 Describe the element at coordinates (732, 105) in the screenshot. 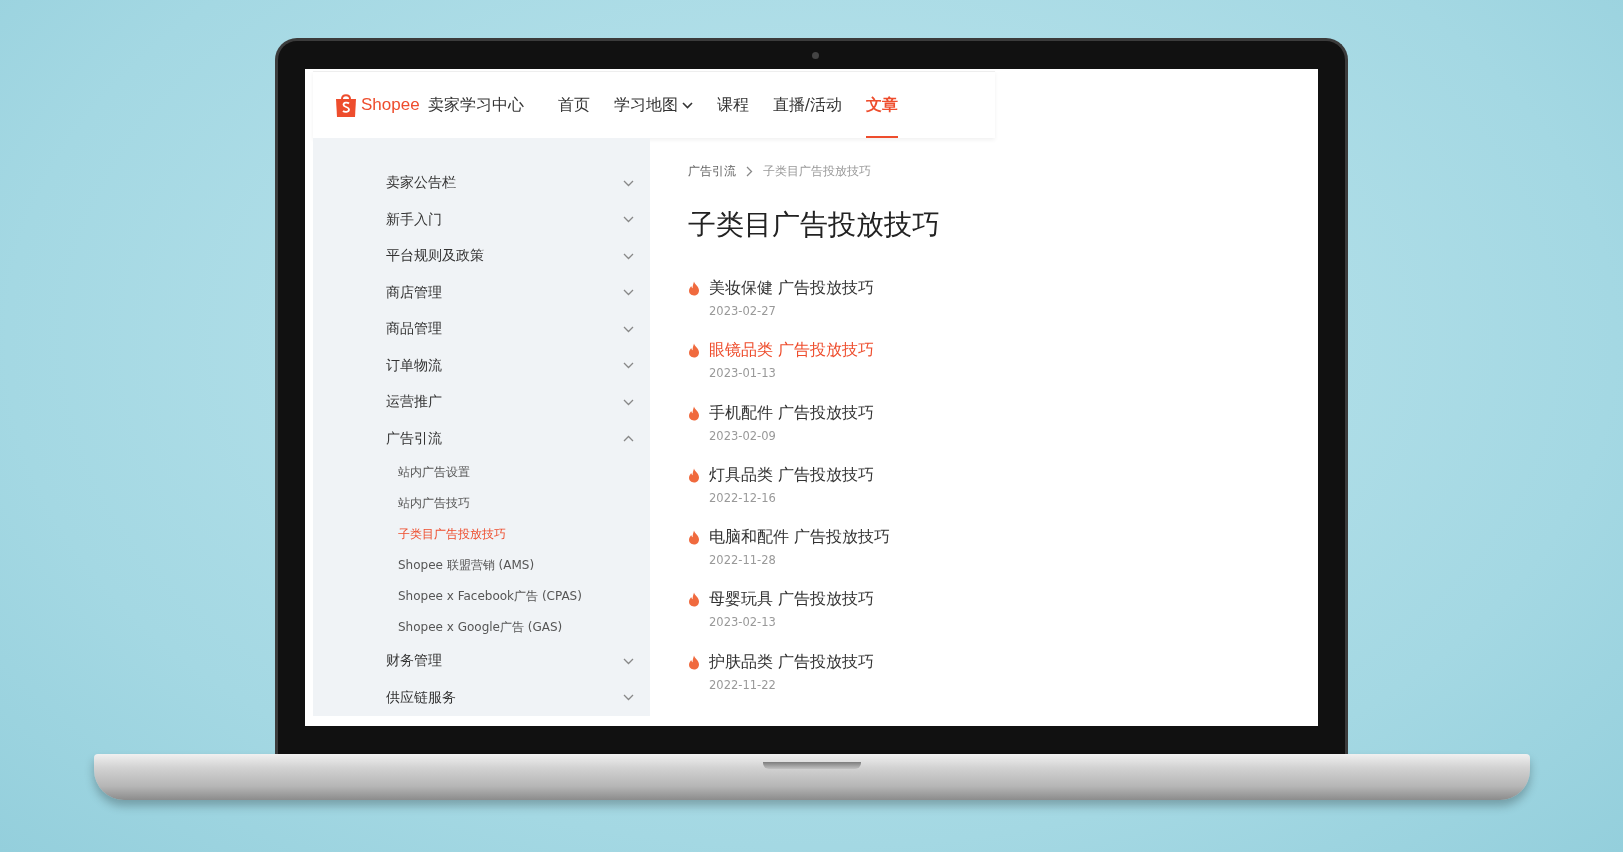

I see `nav-tab: 课程` at that location.